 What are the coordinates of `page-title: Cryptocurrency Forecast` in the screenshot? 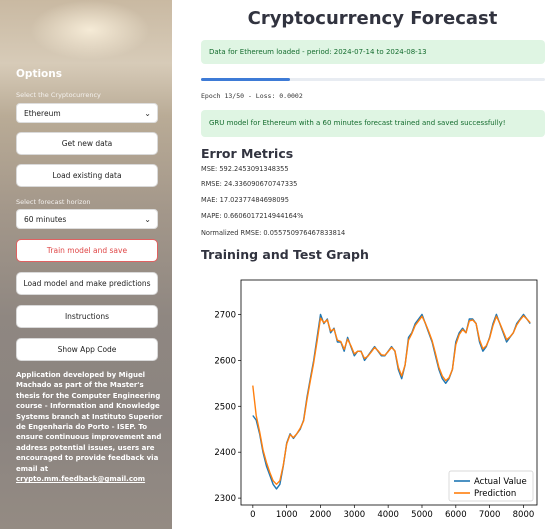 It's located at (372, 18).